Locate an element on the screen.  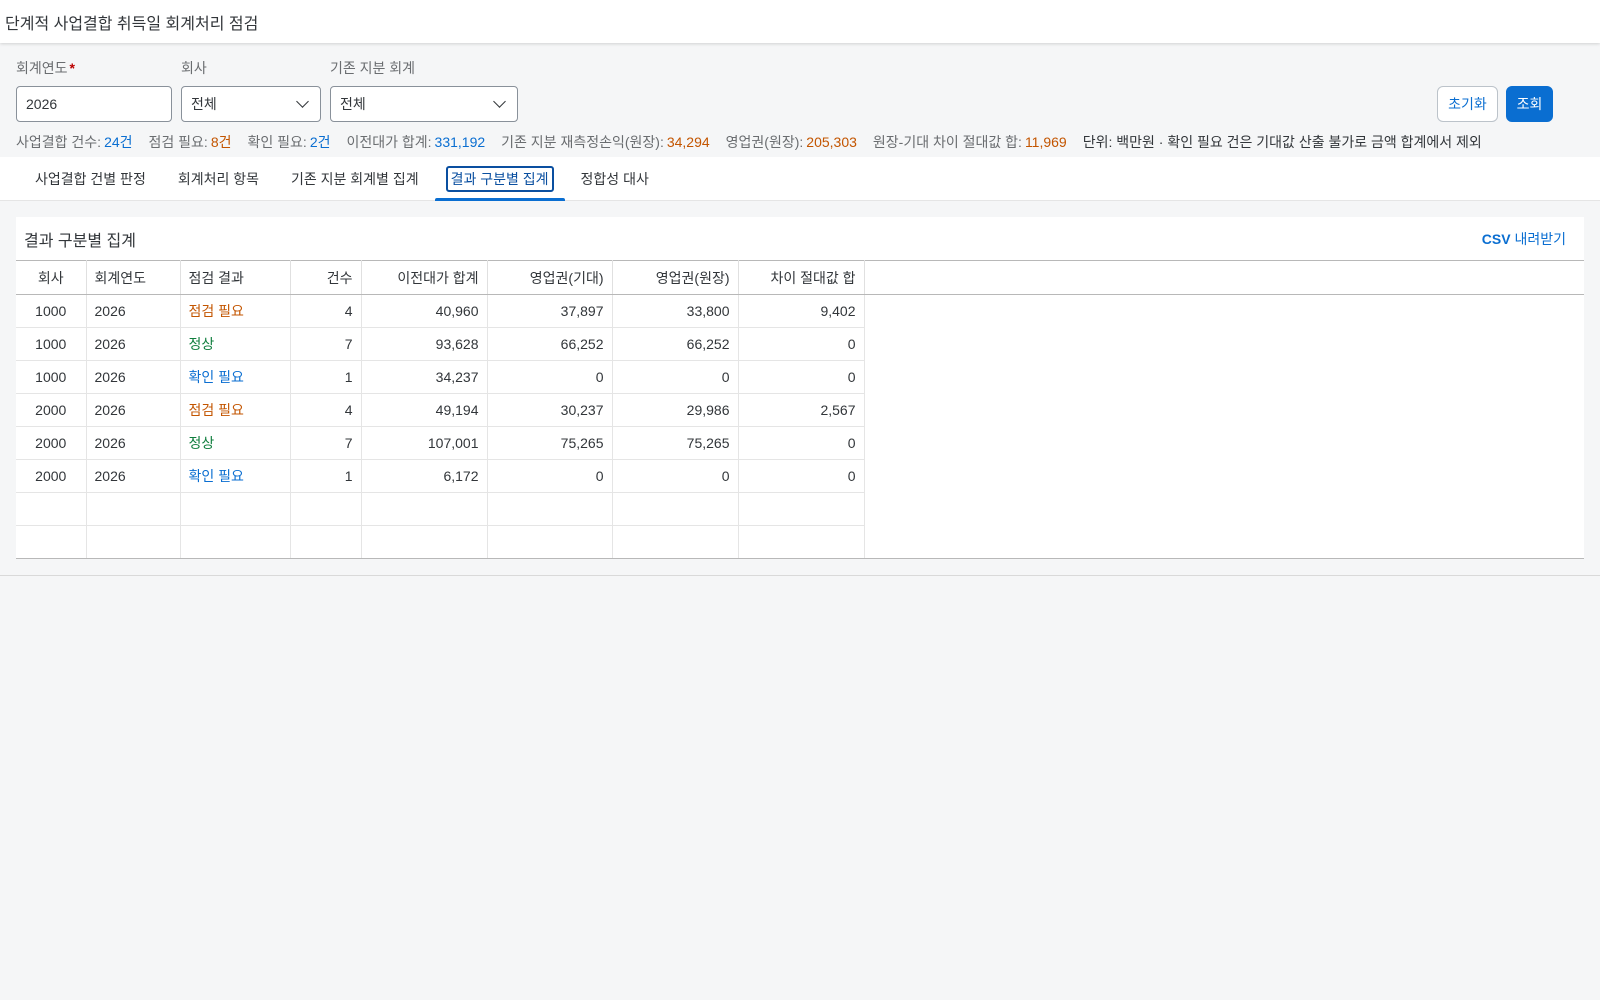
company-field: 회사 전체 is located at coordinates (251, 90).